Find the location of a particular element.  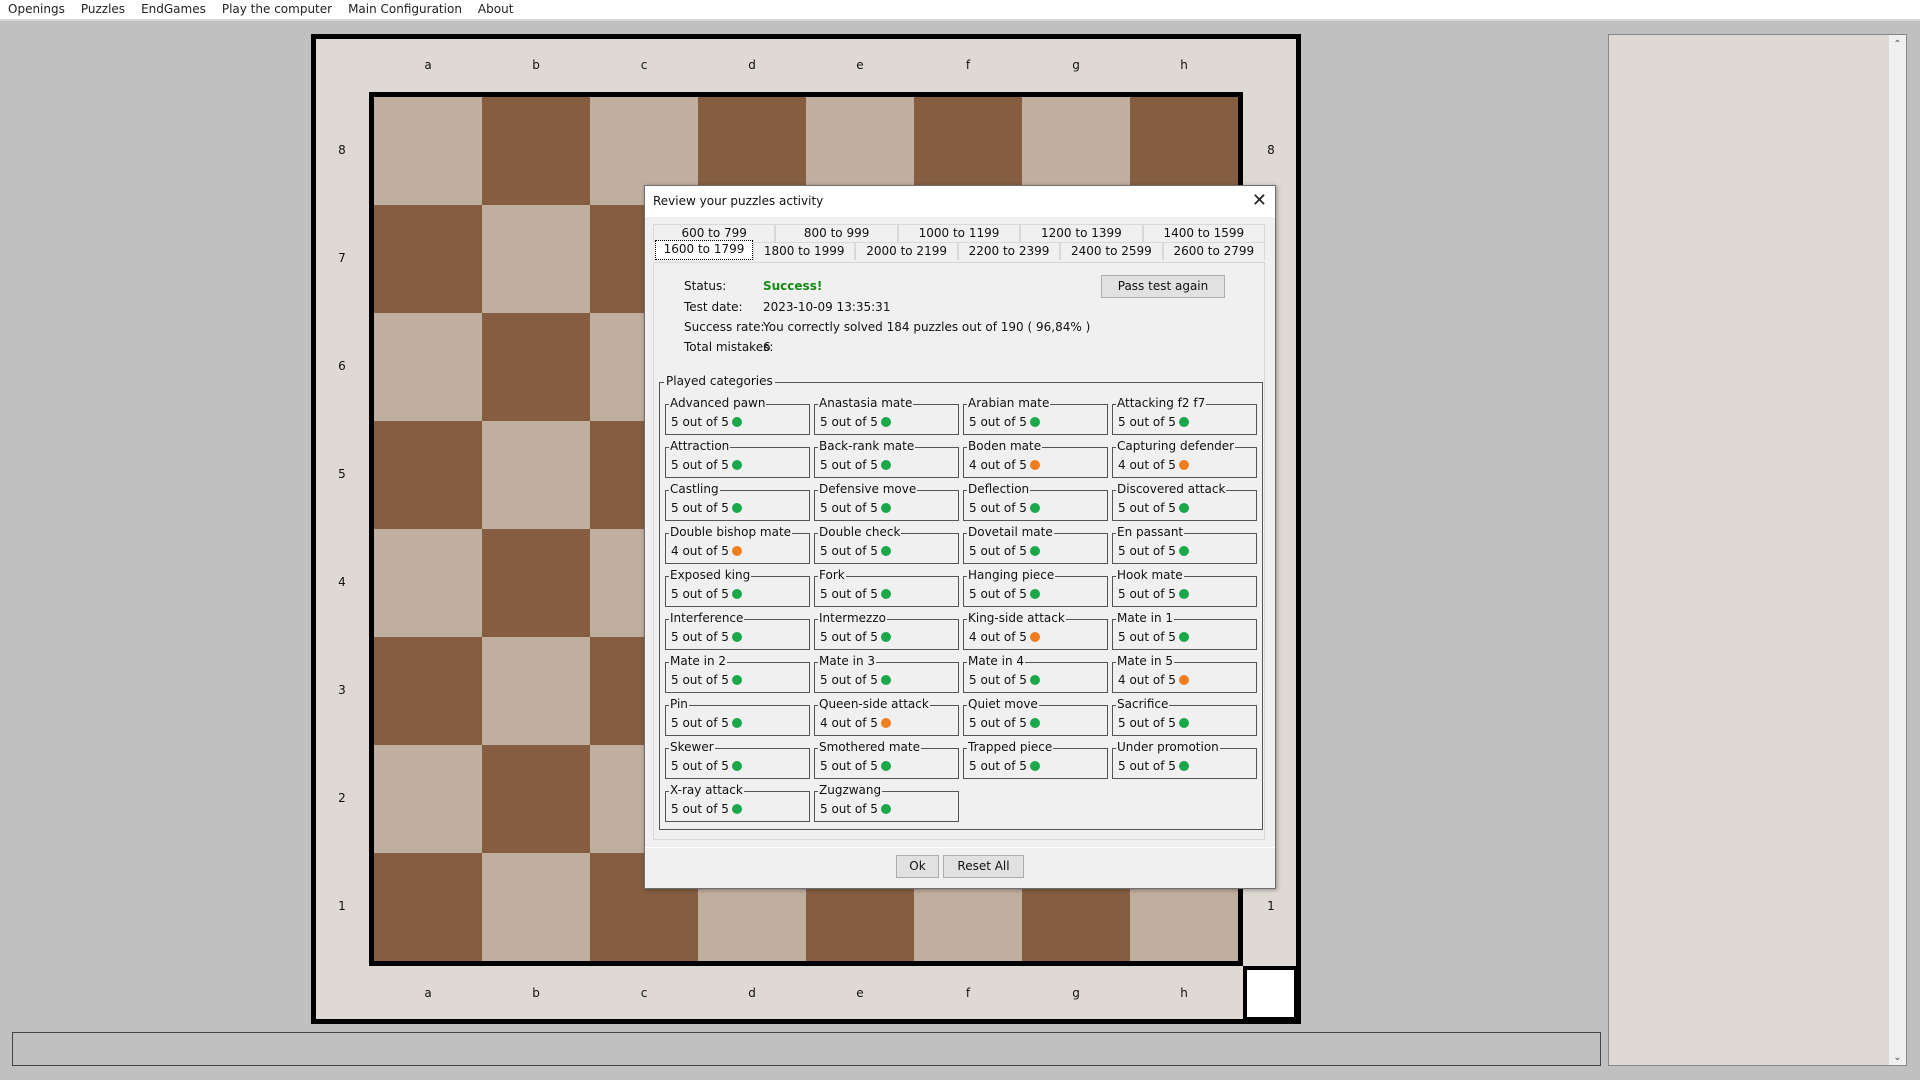

category-box: Double check 5 out of 5 is located at coordinates (886, 544).